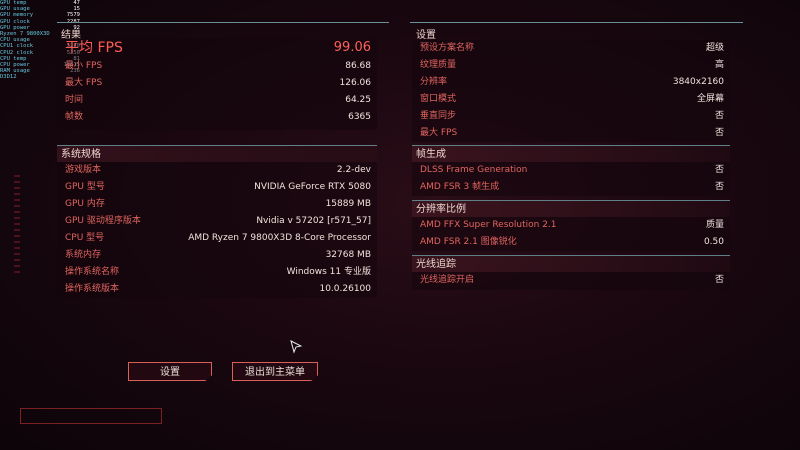 The image size is (800, 450). Describe the element at coordinates (85, 238) in the screenshot. I see `spec-label: CPU 型号` at that location.